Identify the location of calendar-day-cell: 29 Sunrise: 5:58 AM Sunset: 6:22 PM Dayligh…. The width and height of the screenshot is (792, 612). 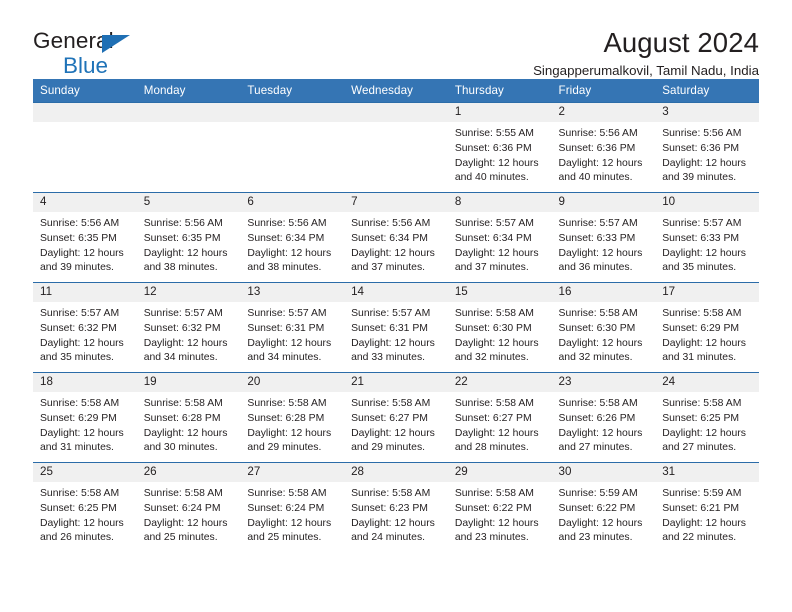
(499, 507).